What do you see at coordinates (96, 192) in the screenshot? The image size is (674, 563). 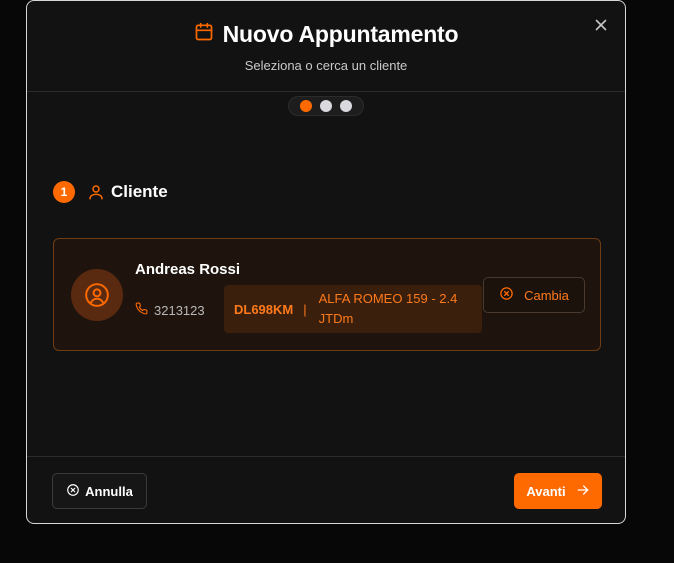 I see `user-icon` at bounding box center [96, 192].